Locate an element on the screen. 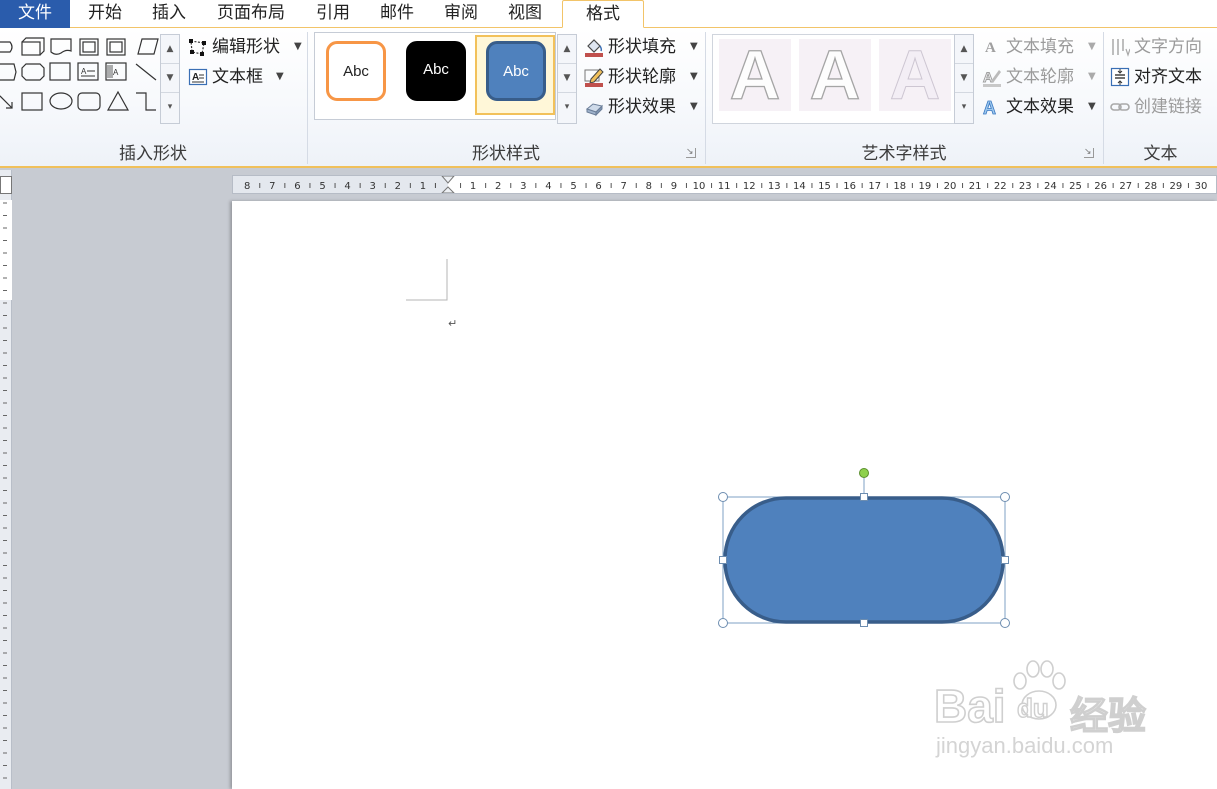 The height and width of the screenshot is (789, 1217). resize-handle-bottom-right is located at coordinates (1005, 623).